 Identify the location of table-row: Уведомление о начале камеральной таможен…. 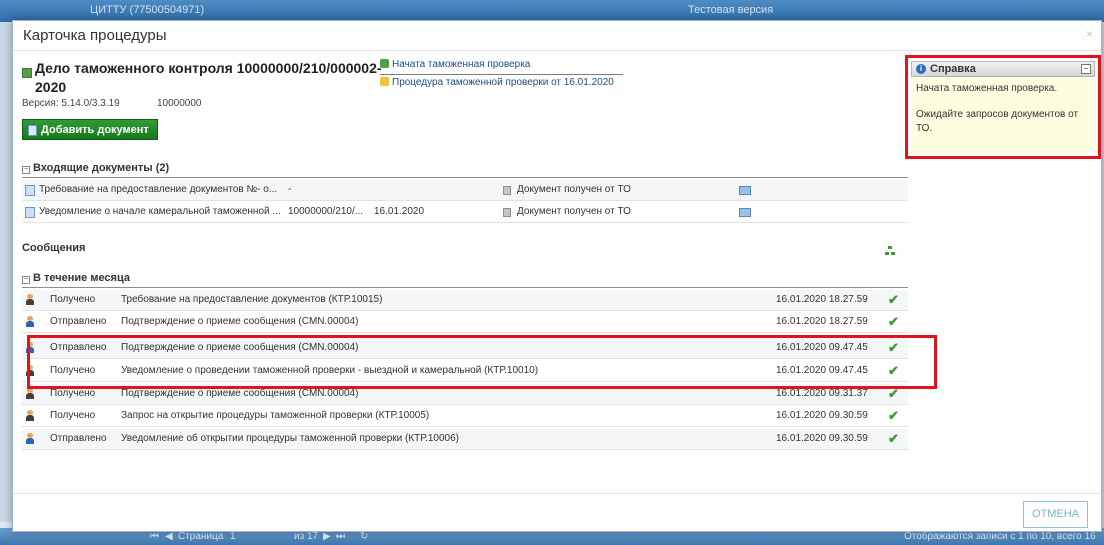
(465, 212).